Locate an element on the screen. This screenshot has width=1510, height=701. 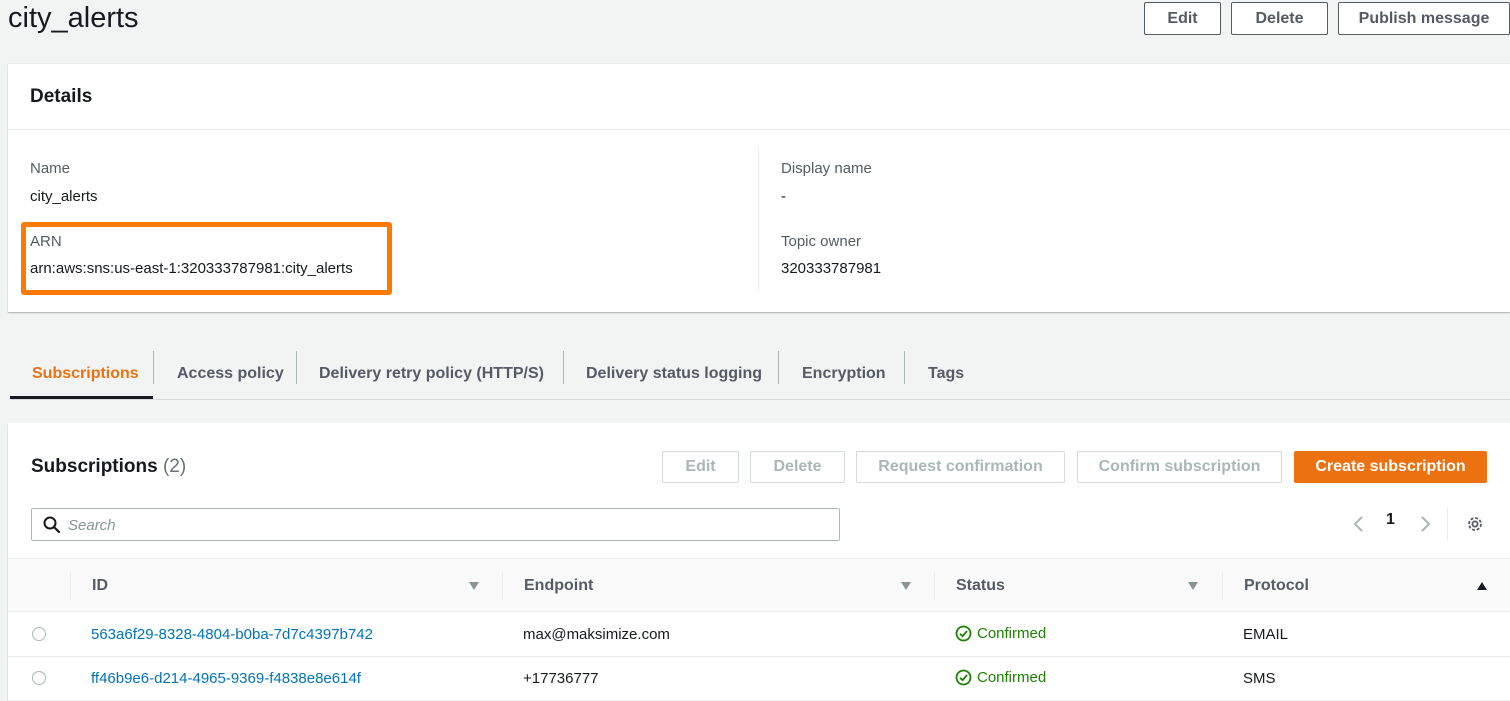
next-page-icon is located at coordinates (1425, 524).